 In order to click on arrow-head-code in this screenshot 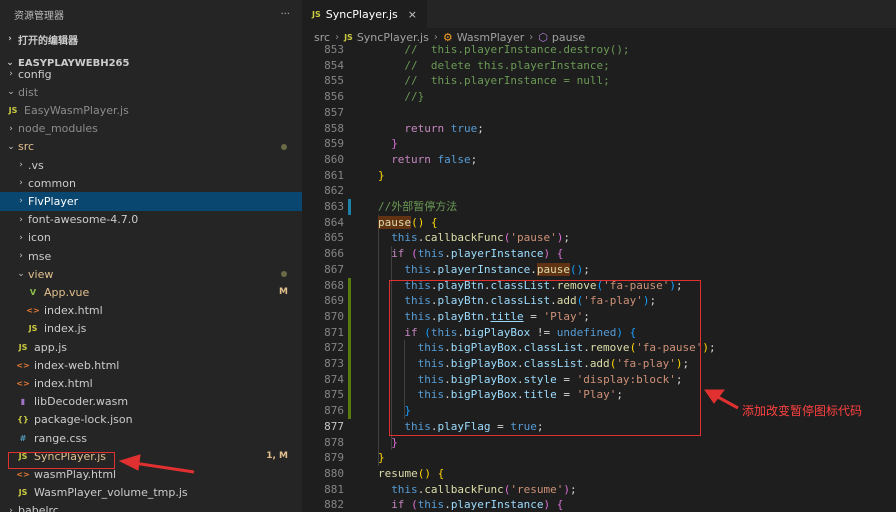, I will do `click(715, 396)`.